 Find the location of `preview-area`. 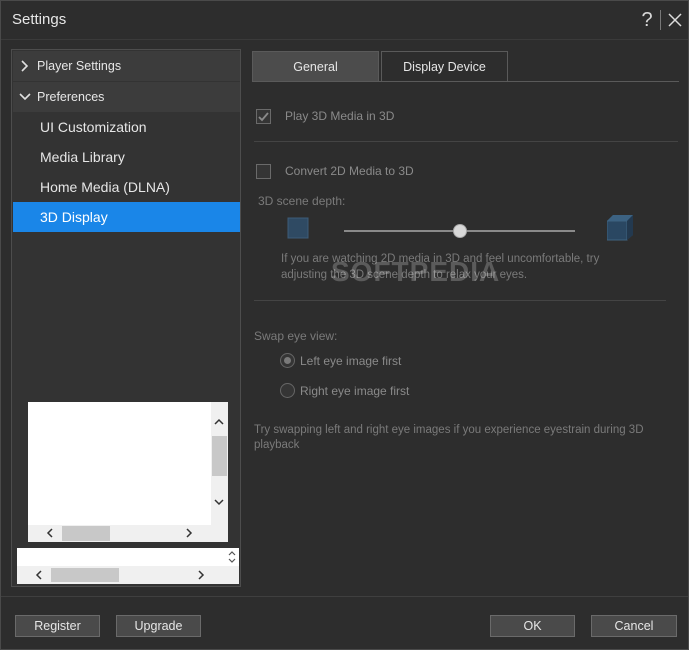

preview-area is located at coordinates (128, 472).